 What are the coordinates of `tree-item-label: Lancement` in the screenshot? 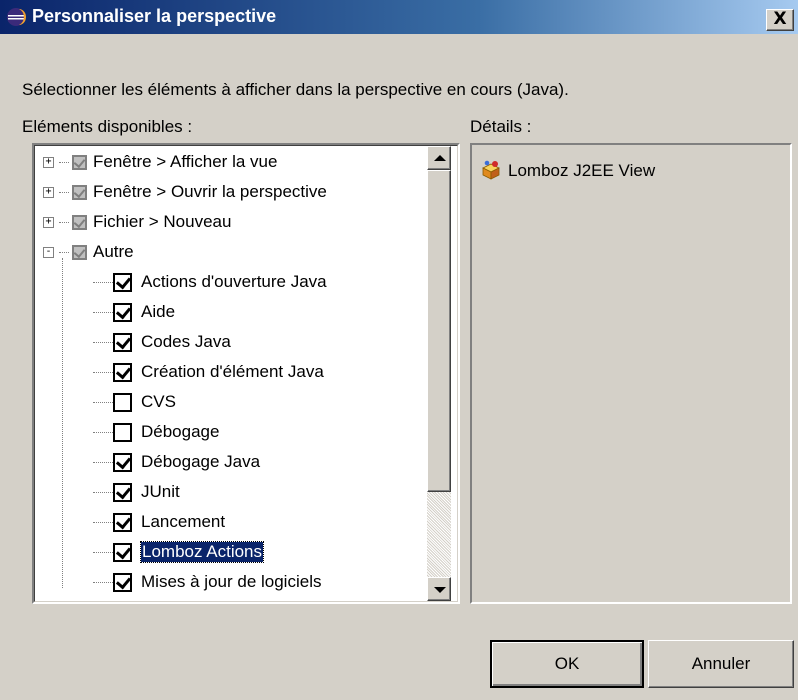 It's located at (183, 521).